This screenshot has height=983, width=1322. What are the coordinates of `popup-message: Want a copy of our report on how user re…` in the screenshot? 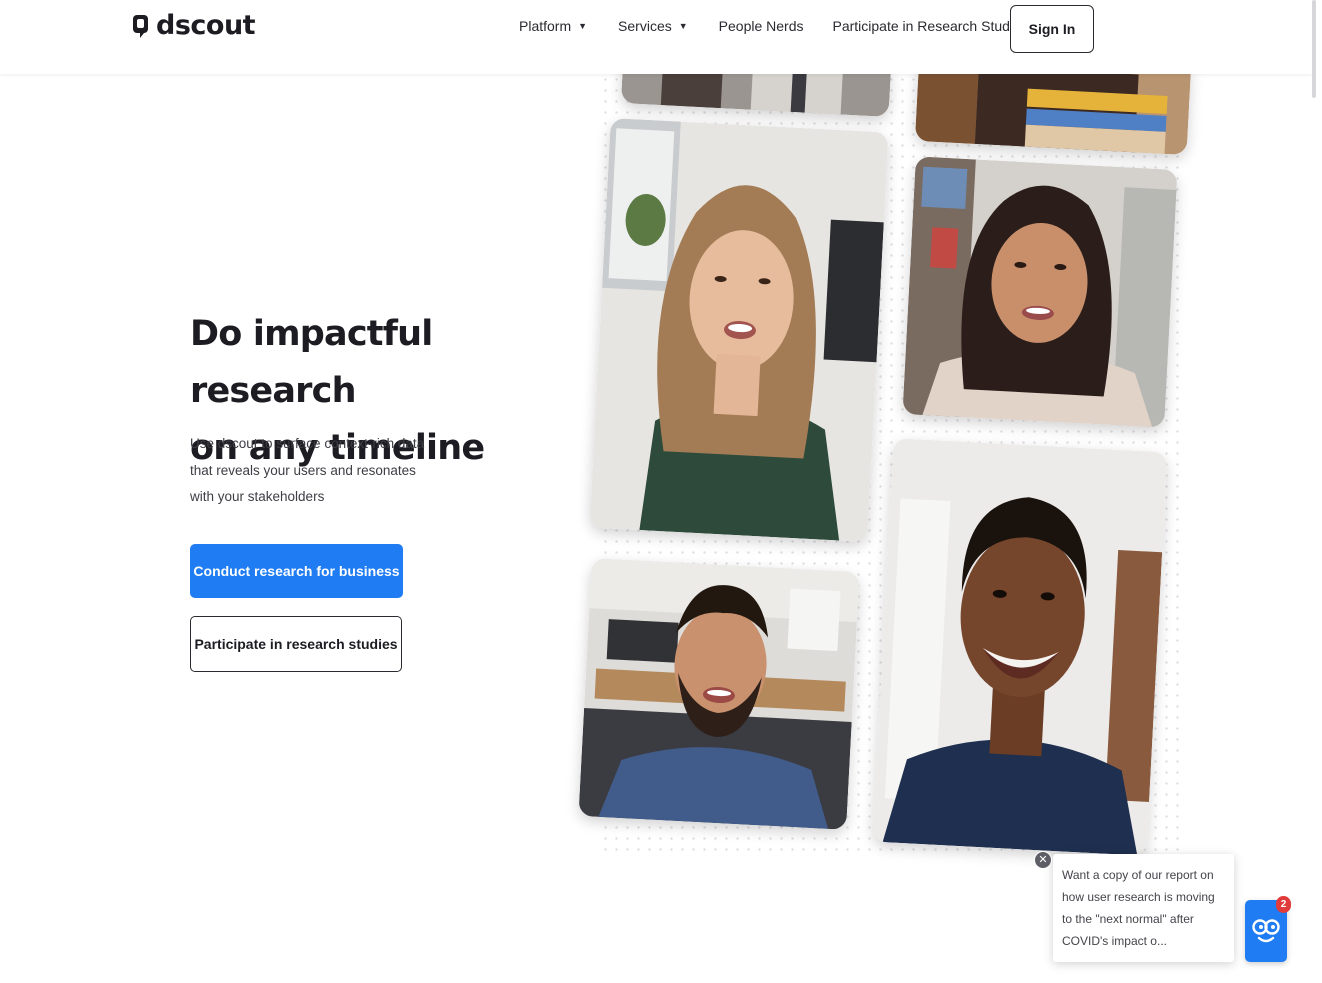 It's located at (1138, 908).